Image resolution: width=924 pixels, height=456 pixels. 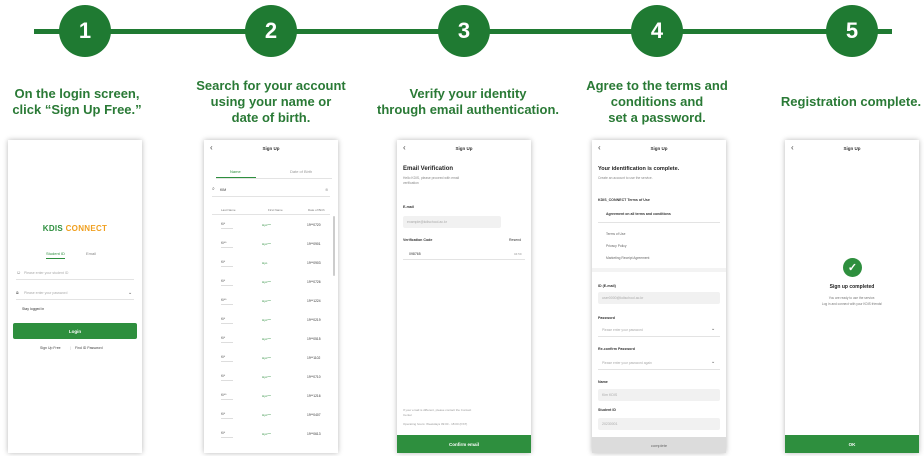 I want to click on verification-code-label: Verification Code, so click(x=418, y=240).